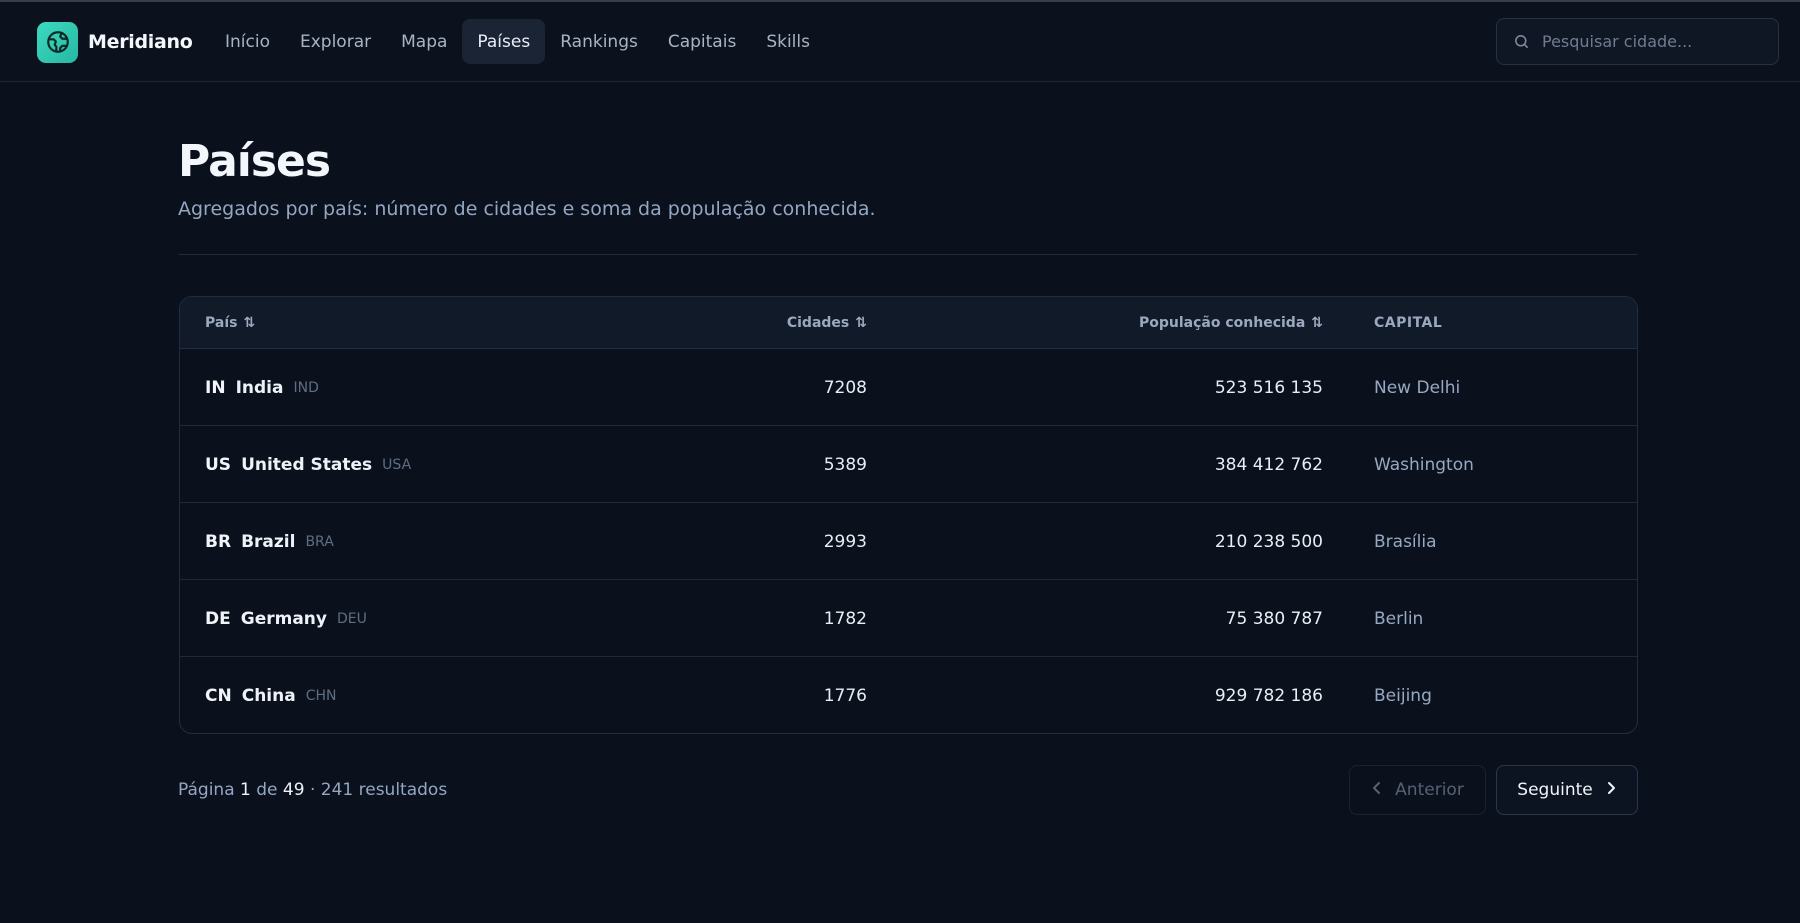  I want to click on search-box, so click(1637, 41).